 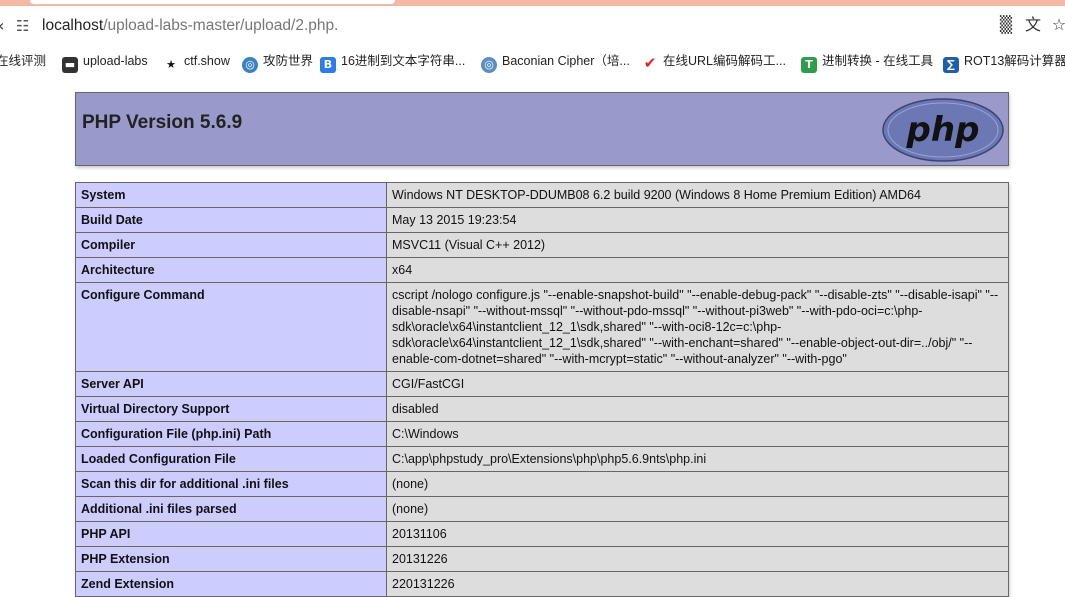 I want to click on checkmark-icon: ✔, so click(x=650, y=63).